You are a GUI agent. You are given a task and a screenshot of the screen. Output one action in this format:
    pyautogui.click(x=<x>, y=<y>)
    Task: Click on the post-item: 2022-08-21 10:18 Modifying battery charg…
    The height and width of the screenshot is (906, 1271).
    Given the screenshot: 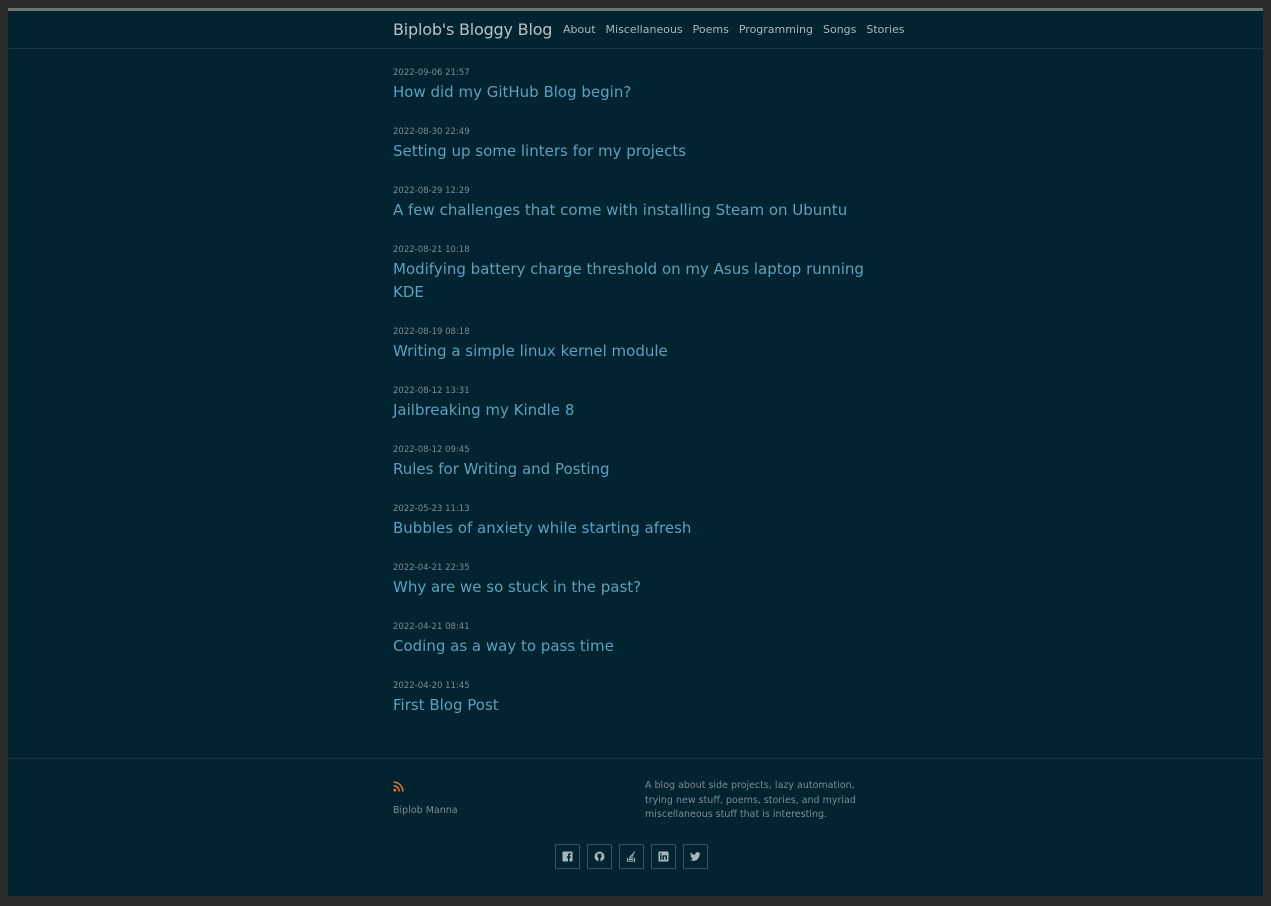 What is the action you would take?
    pyautogui.click(x=638, y=274)
    